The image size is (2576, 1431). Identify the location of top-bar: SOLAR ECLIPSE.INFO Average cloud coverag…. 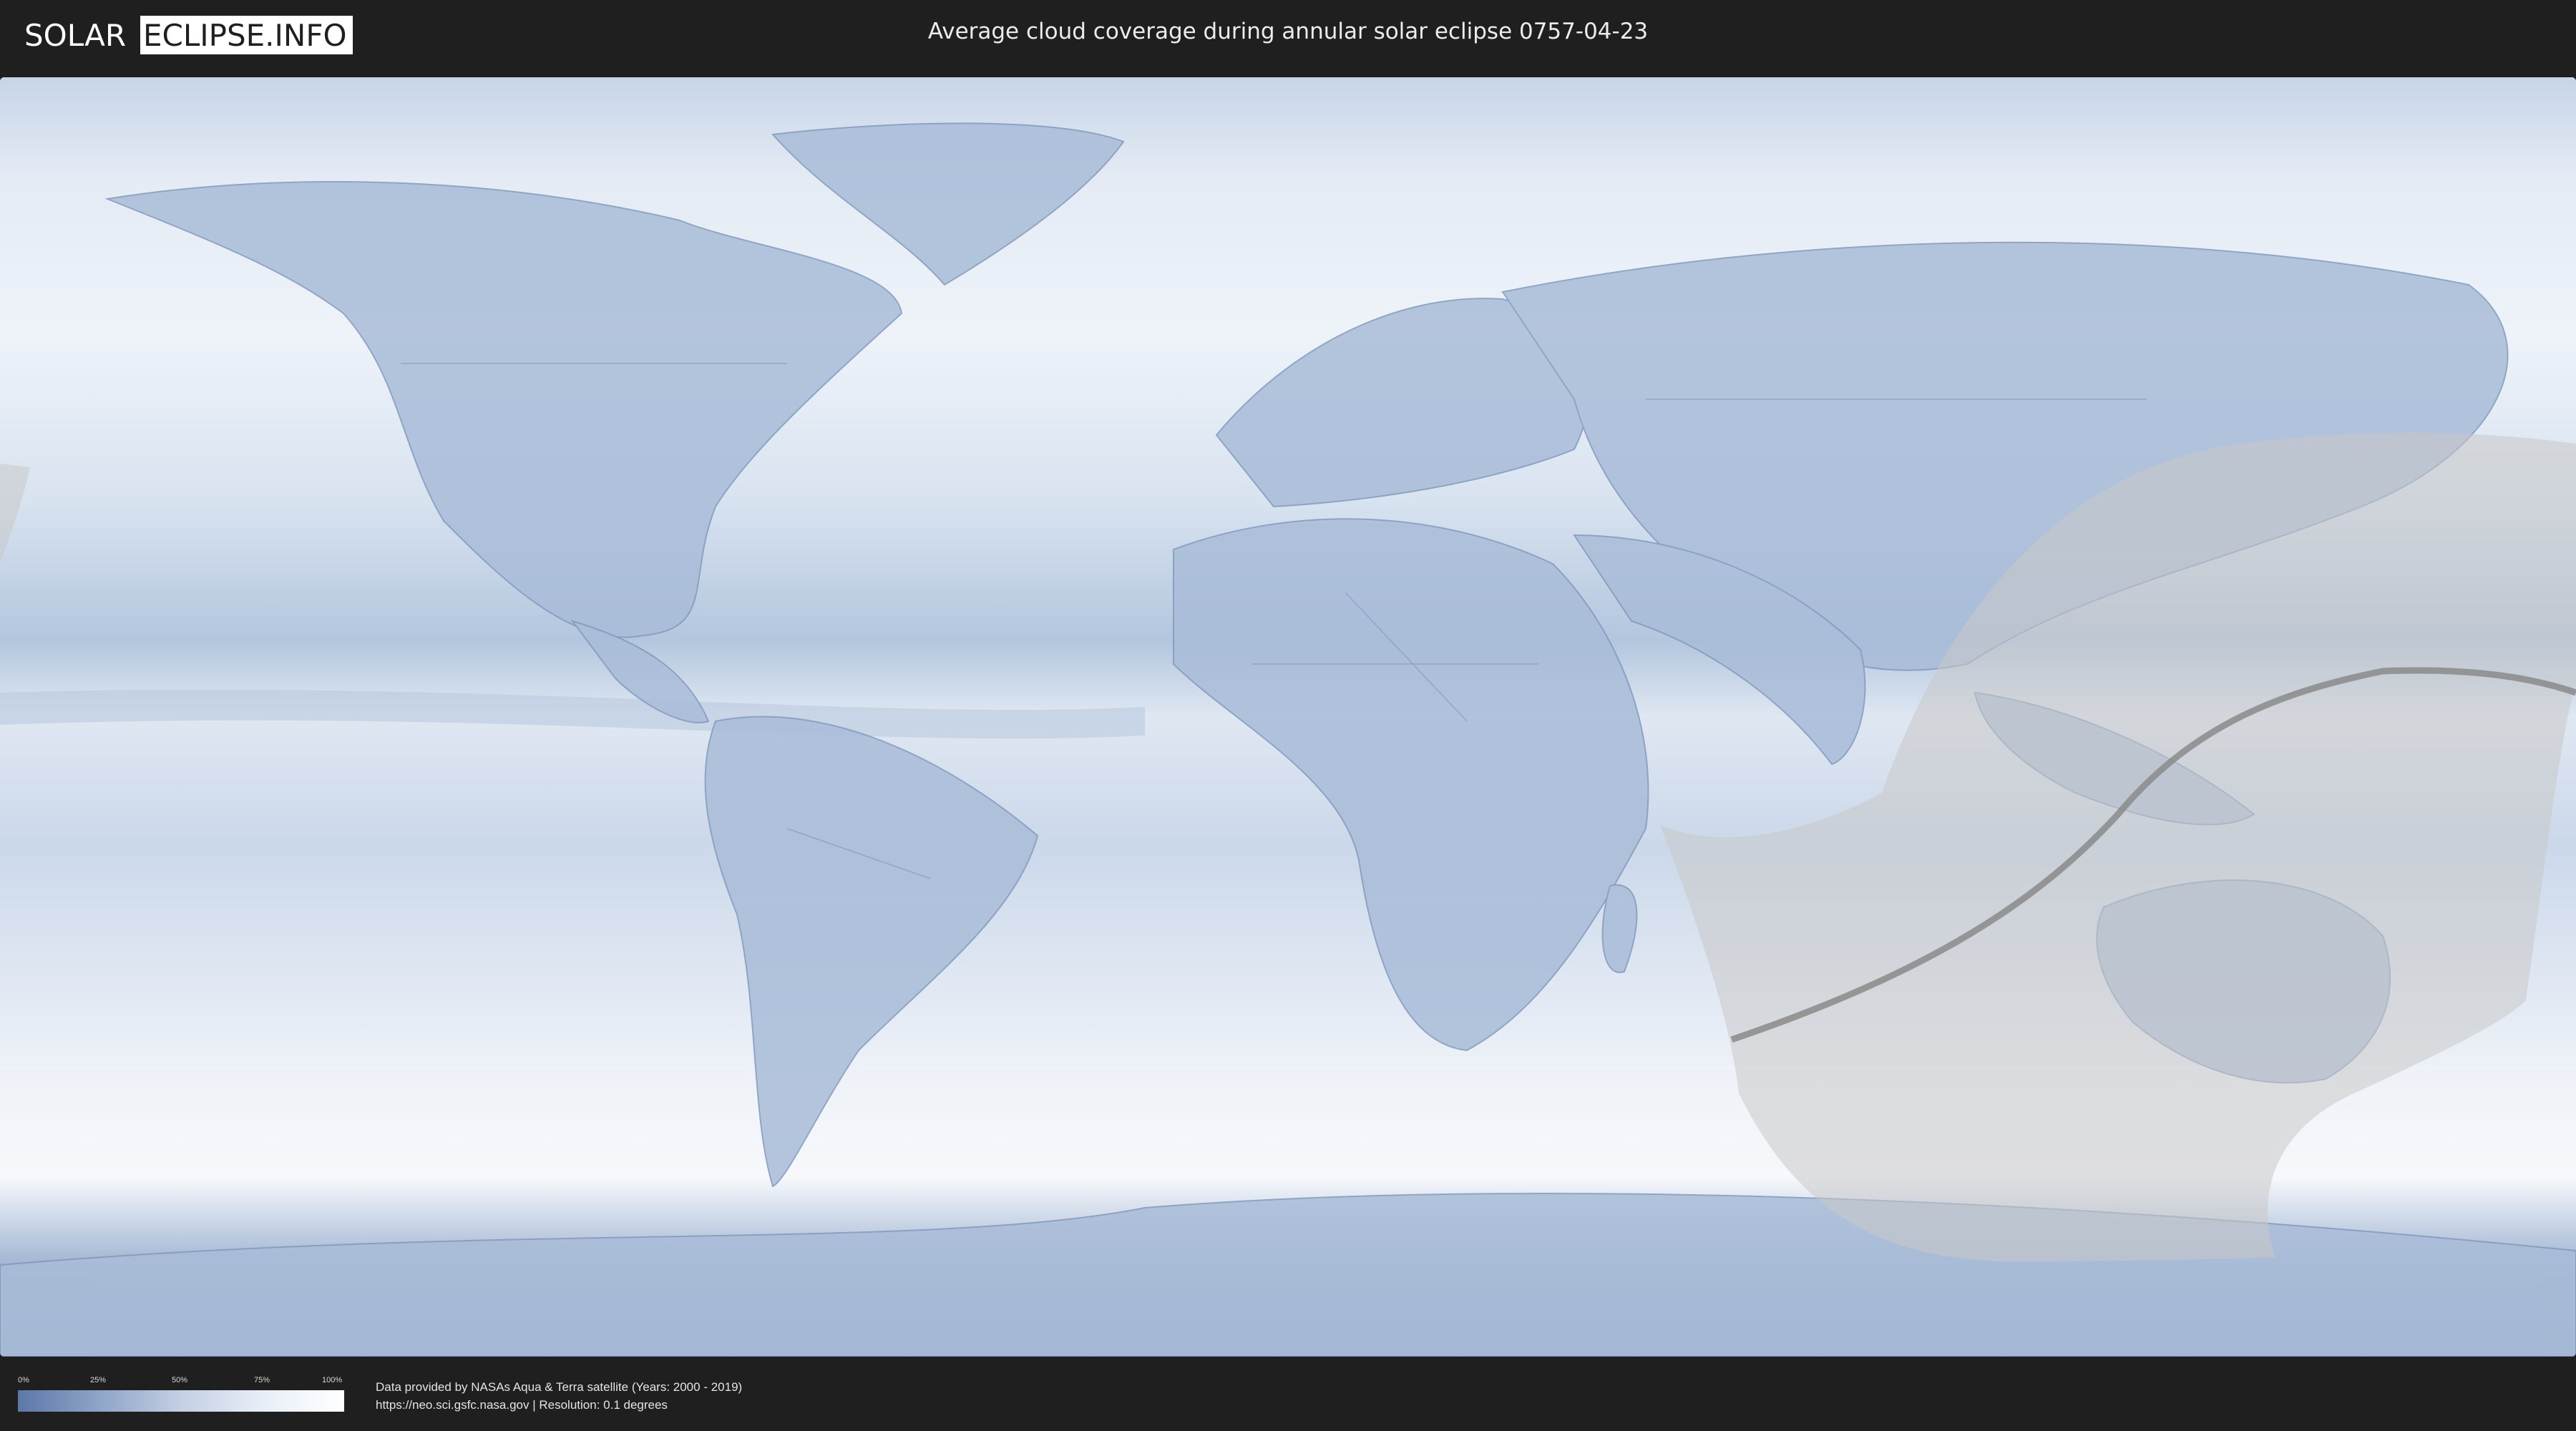
(1288, 36).